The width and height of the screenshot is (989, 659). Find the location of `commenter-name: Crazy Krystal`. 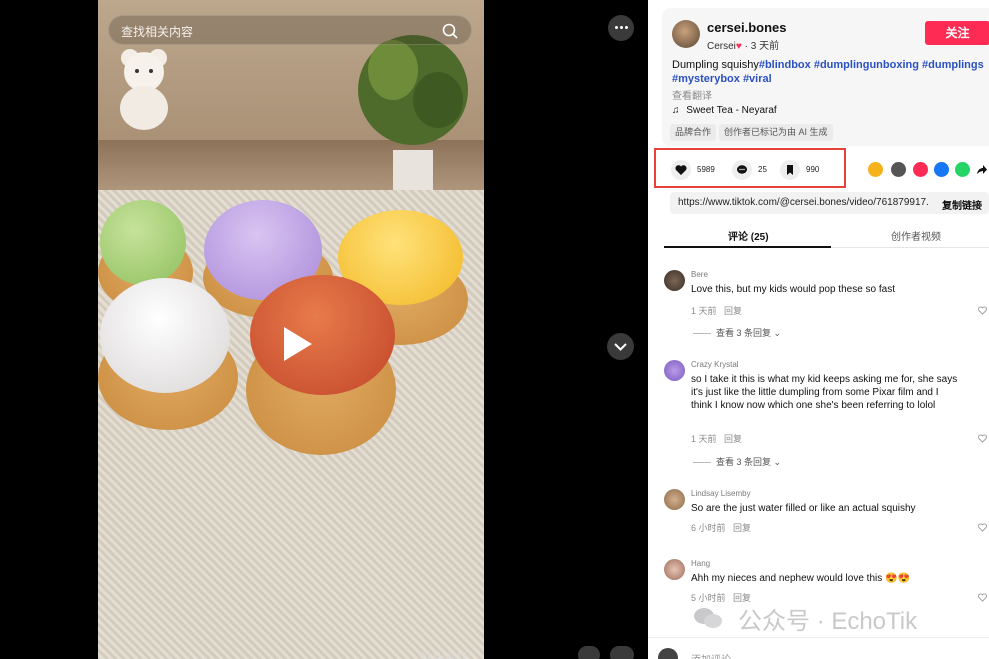

commenter-name: Crazy Krystal is located at coordinates (715, 364).